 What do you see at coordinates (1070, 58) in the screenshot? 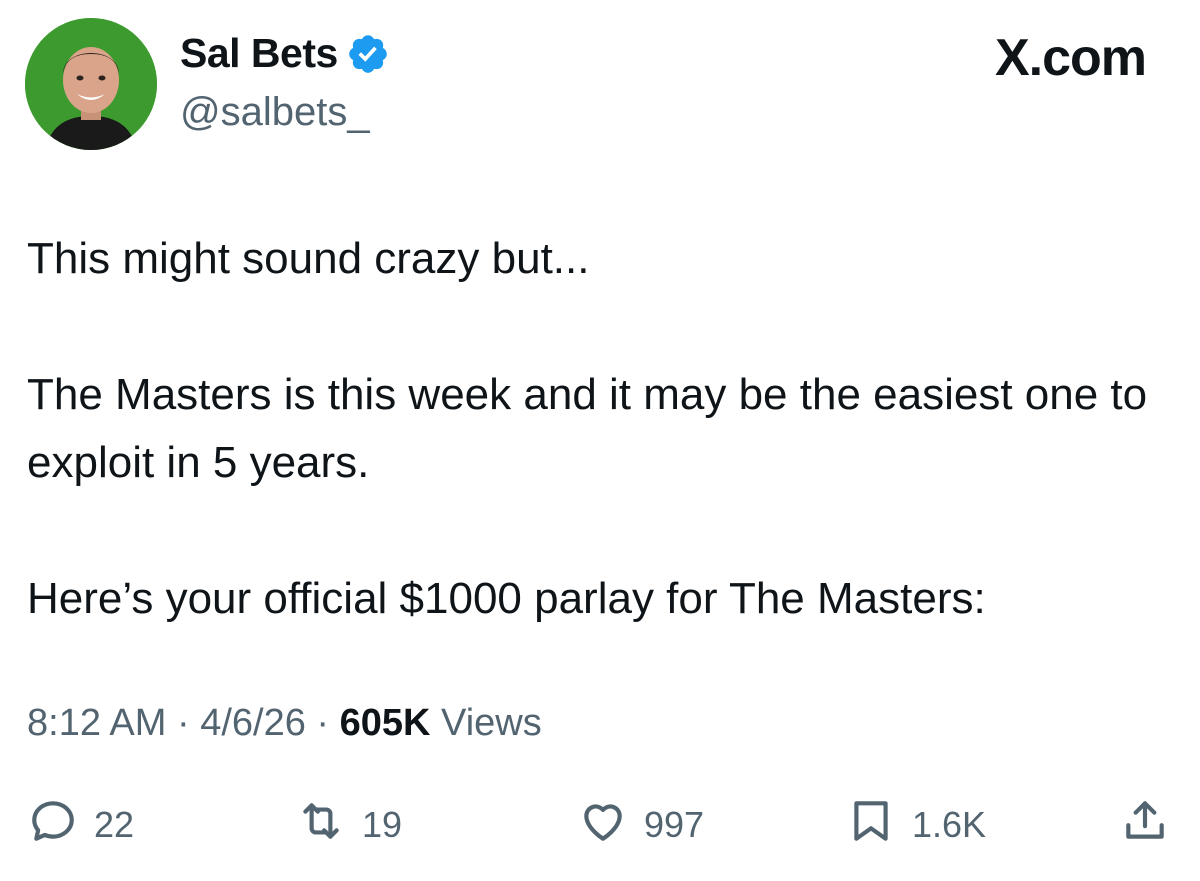
I see `brand-logo: X.com` at bounding box center [1070, 58].